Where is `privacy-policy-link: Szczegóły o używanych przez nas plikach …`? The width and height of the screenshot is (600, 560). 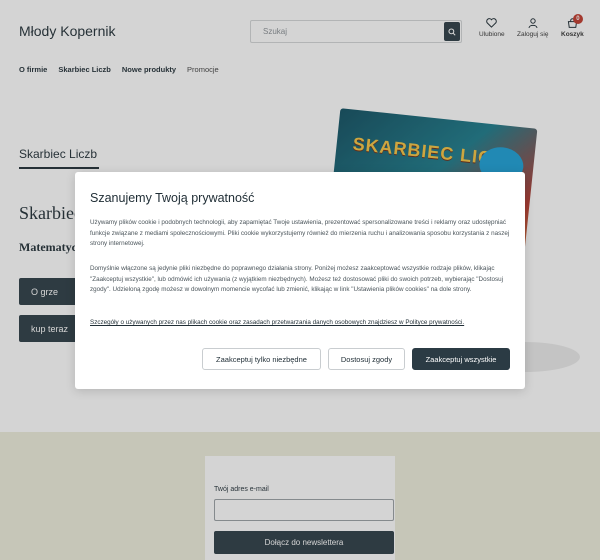 privacy-policy-link: Szczegóły o używanych przez nas plikach … is located at coordinates (277, 322).